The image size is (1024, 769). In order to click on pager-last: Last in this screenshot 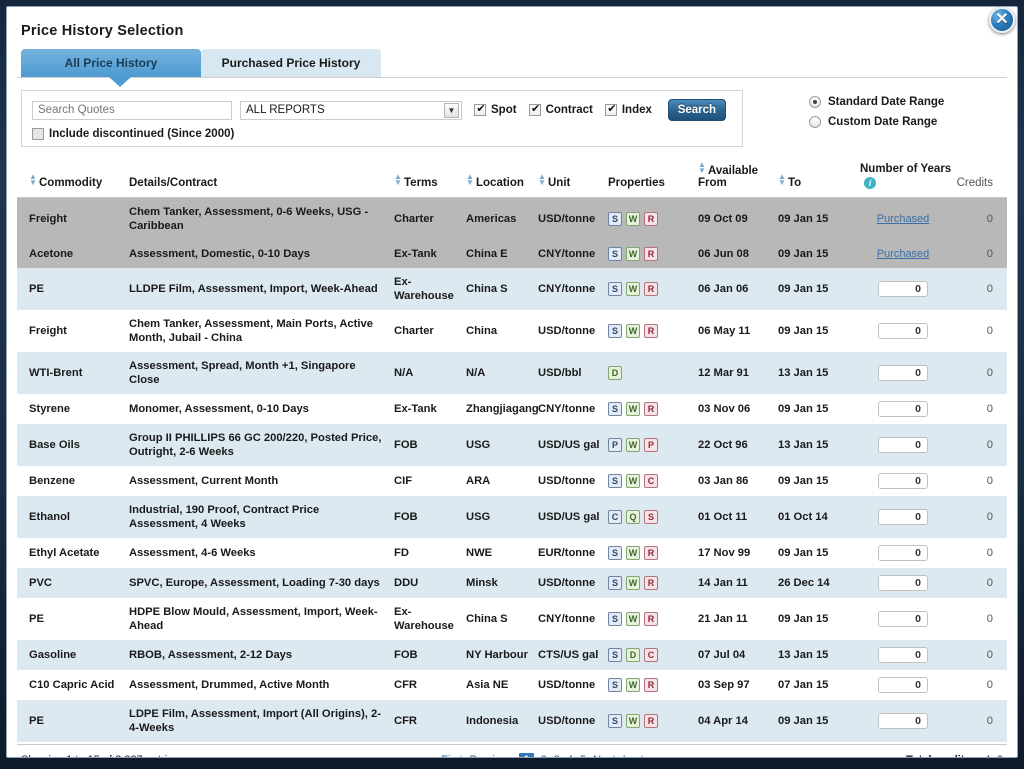, I will do `click(633, 755)`.